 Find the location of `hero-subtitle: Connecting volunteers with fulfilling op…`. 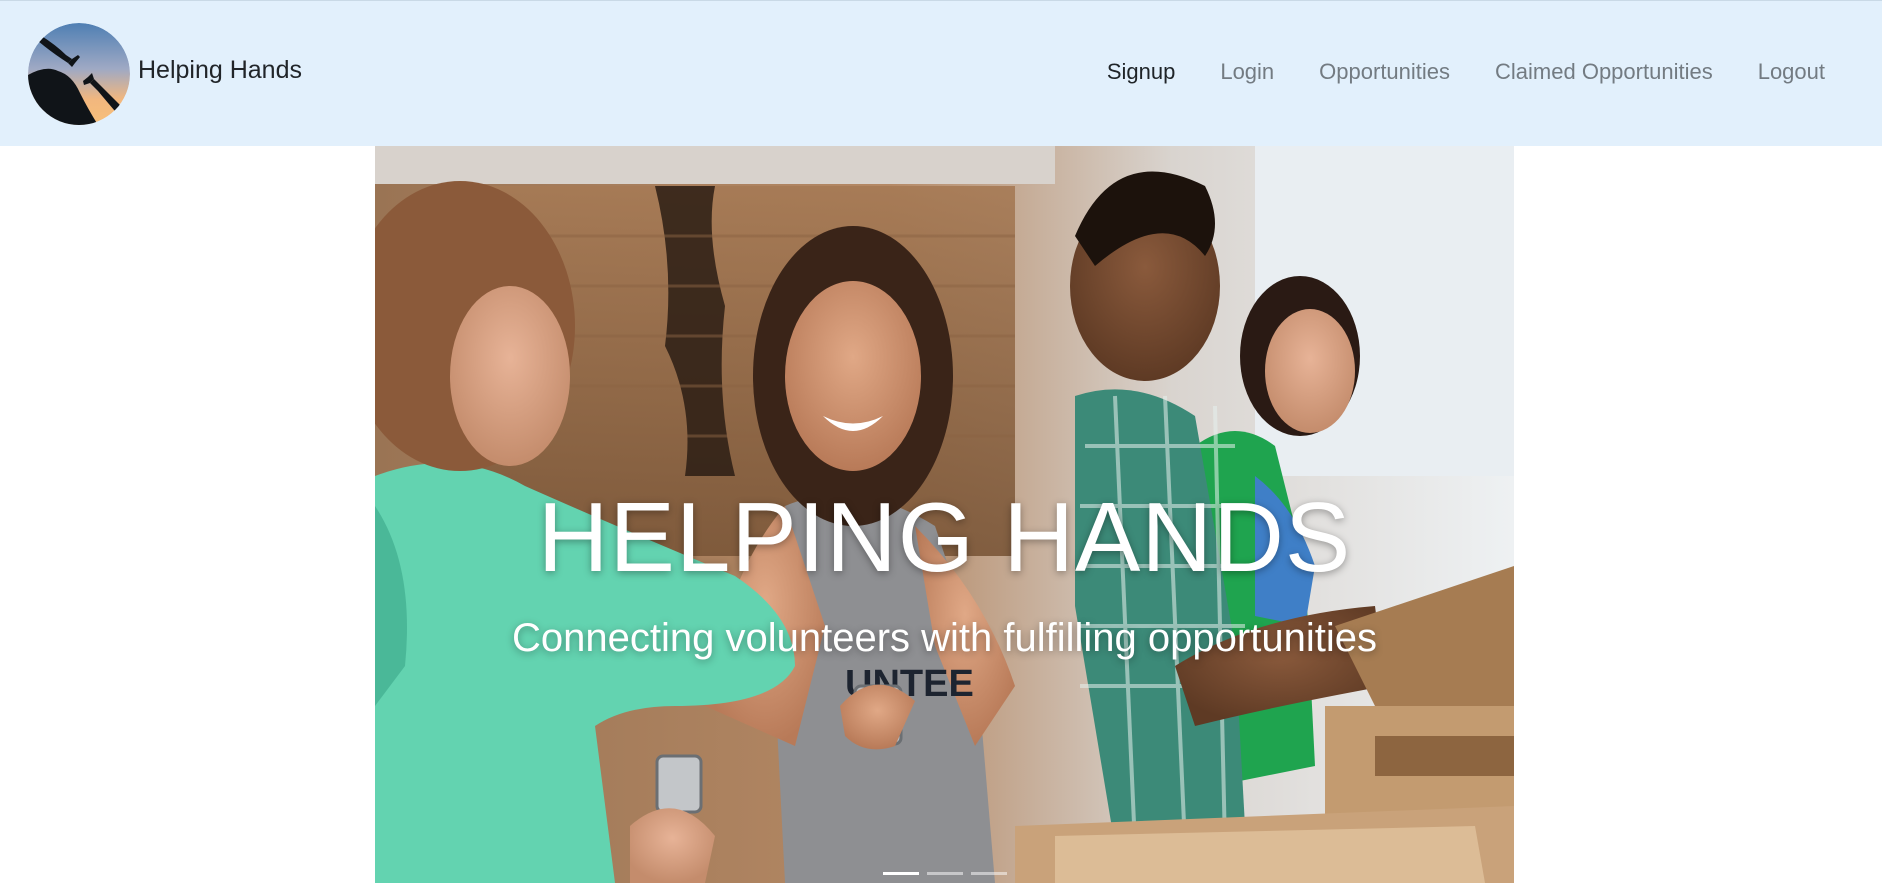

hero-subtitle: Connecting volunteers with fulfilling op… is located at coordinates (944, 638).